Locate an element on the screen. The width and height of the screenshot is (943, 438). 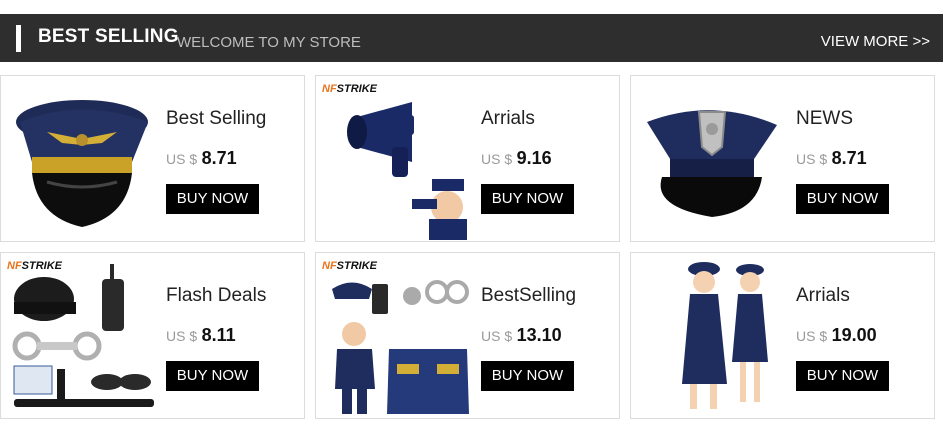
product-price: US $ 8.11 is located at coordinates (201, 335).